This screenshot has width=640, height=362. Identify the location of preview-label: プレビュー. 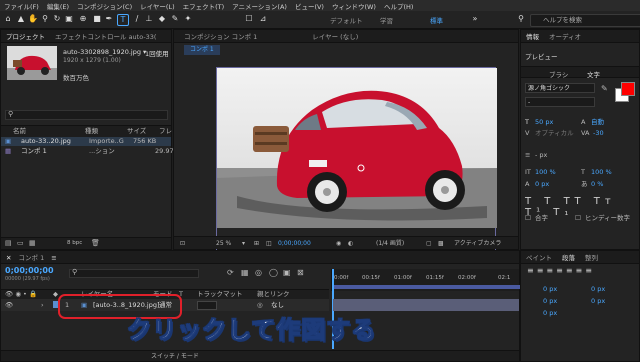
(541, 56).